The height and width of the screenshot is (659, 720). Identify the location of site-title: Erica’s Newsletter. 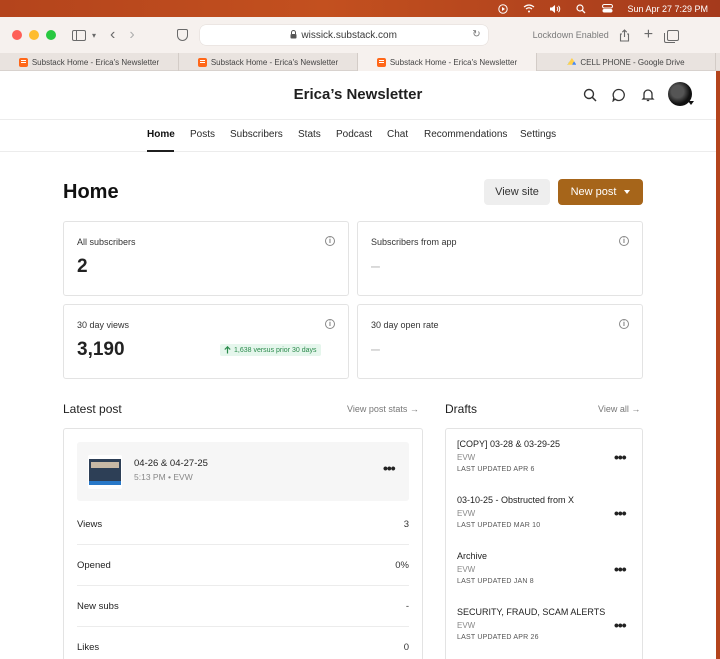
(358, 94).